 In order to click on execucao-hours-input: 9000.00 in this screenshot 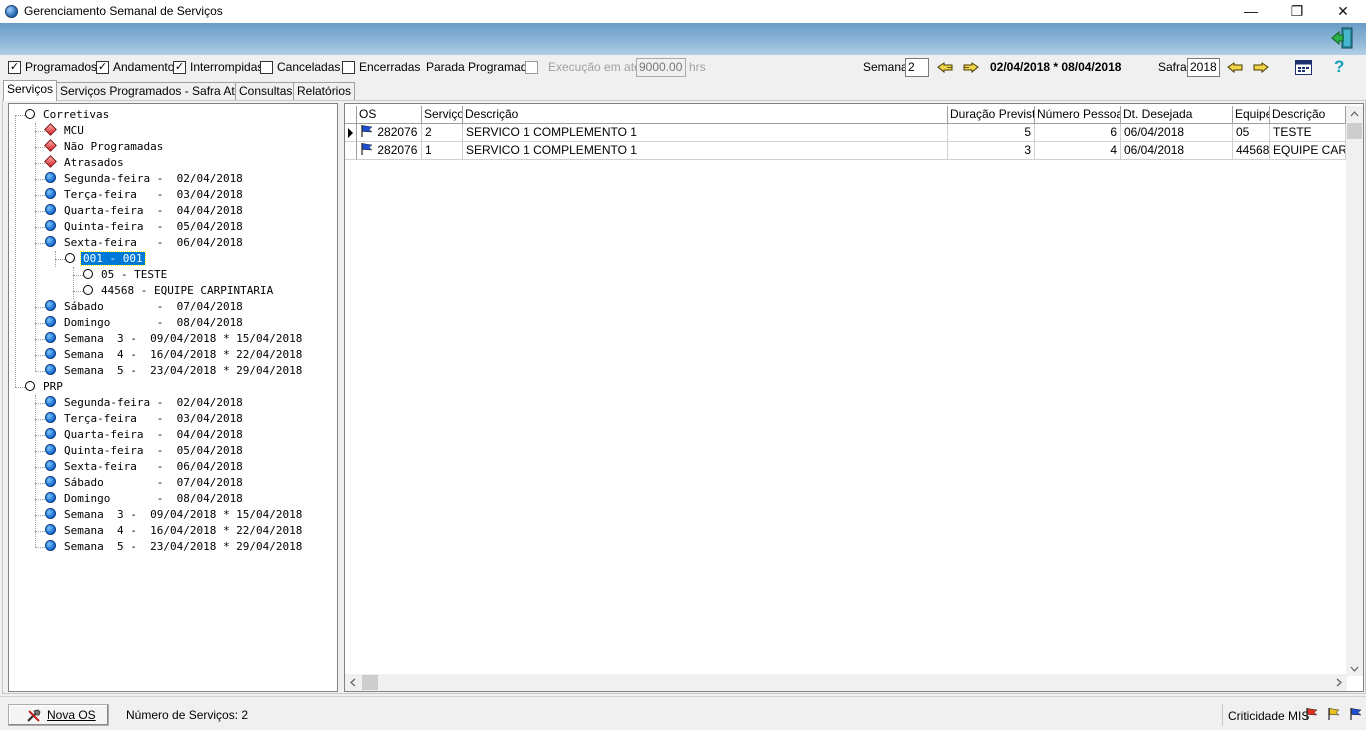, I will do `click(661, 67)`.